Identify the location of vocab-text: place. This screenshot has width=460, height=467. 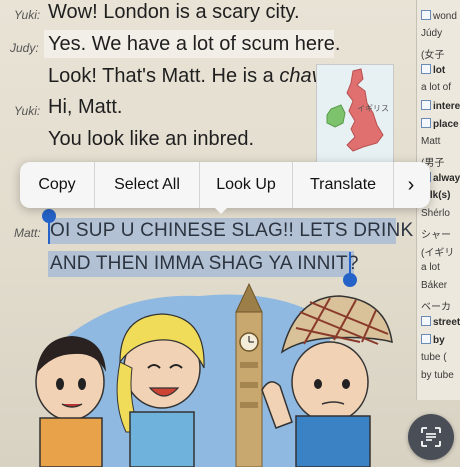
(446, 124).